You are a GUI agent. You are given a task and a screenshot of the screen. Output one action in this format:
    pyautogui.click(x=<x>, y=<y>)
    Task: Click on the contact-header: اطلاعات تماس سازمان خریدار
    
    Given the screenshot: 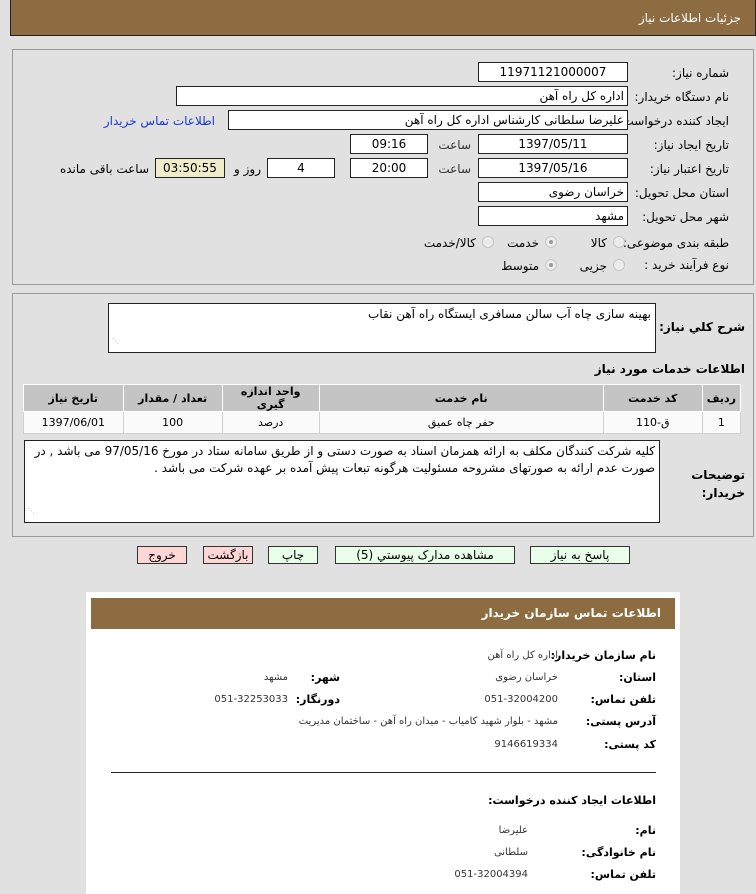 What is the action you would take?
    pyautogui.click(x=383, y=613)
    